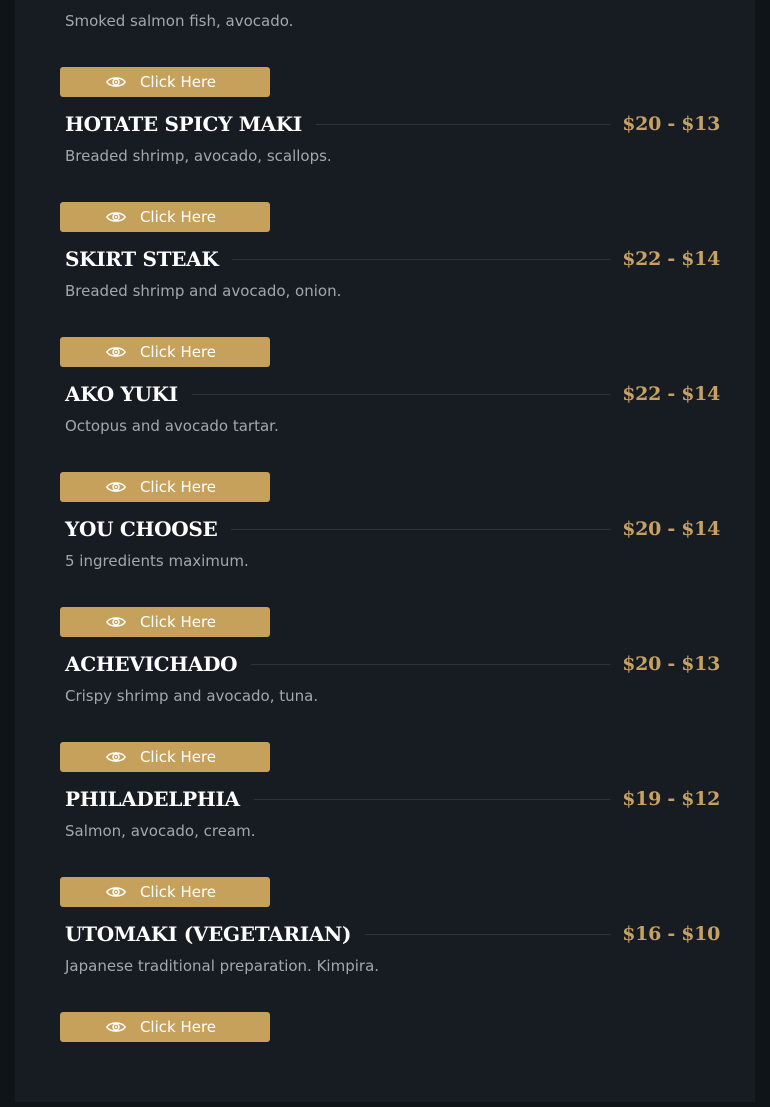 This screenshot has height=1107, width=770. What do you see at coordinates (671, 799) in the screenshot?
I see `item-price: $19 - $12` at bounding box center [671, 799].